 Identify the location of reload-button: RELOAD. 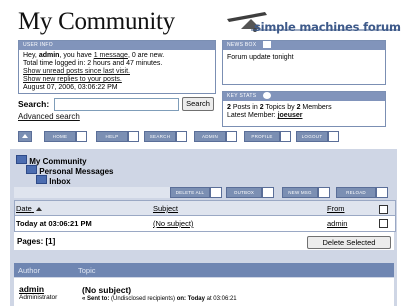
(356, 192).